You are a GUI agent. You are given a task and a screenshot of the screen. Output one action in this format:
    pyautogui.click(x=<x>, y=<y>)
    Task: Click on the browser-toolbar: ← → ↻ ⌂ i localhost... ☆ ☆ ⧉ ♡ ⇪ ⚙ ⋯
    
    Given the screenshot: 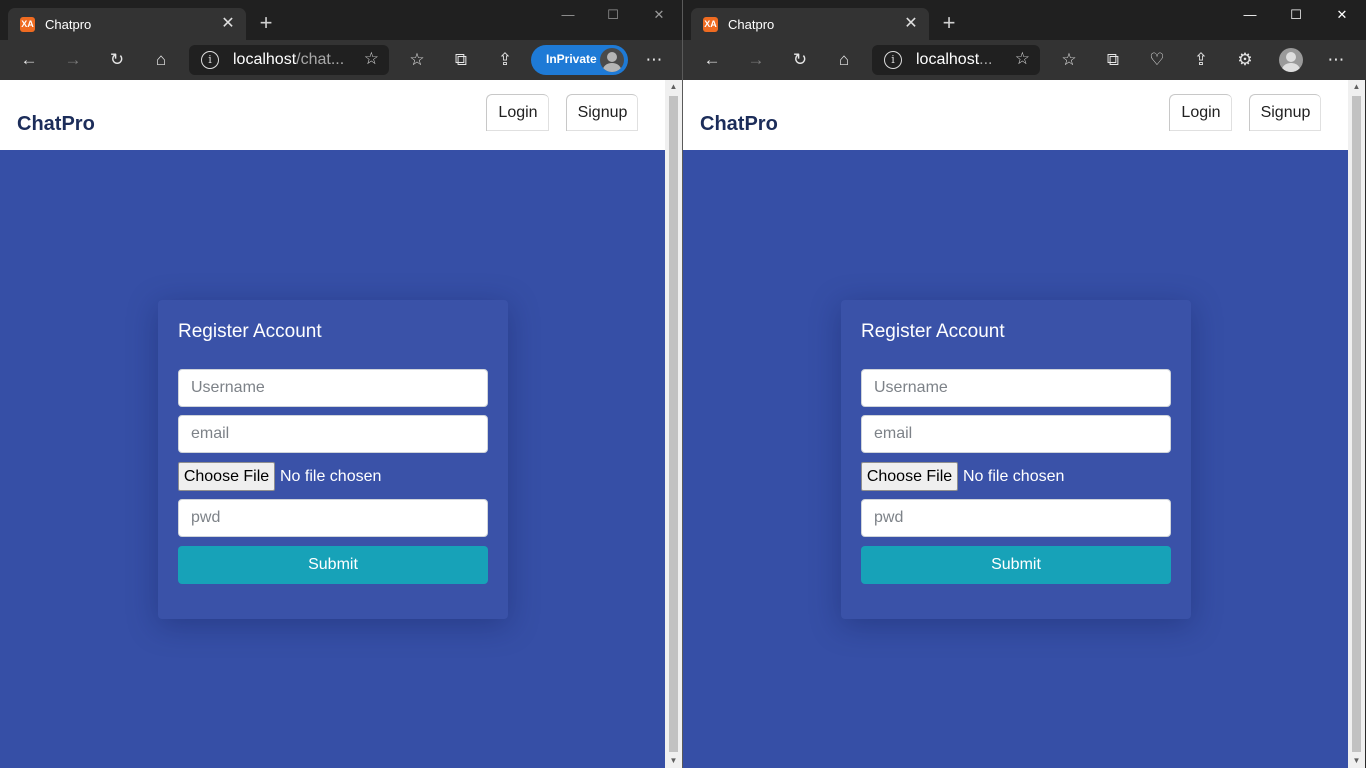 What is the action you would take?
    pyautogui.click(x=1024, y=60)
    